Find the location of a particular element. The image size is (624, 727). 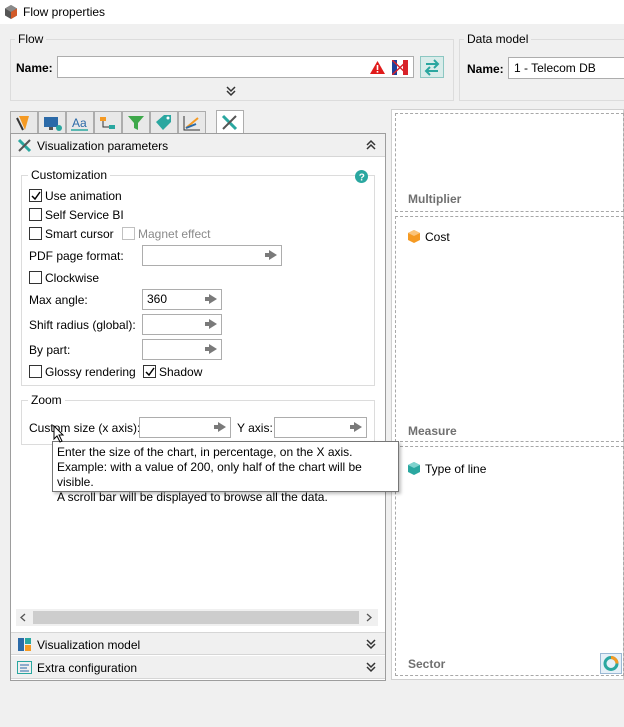

data-model-legend: Data model is located at coordinates (498, 39).